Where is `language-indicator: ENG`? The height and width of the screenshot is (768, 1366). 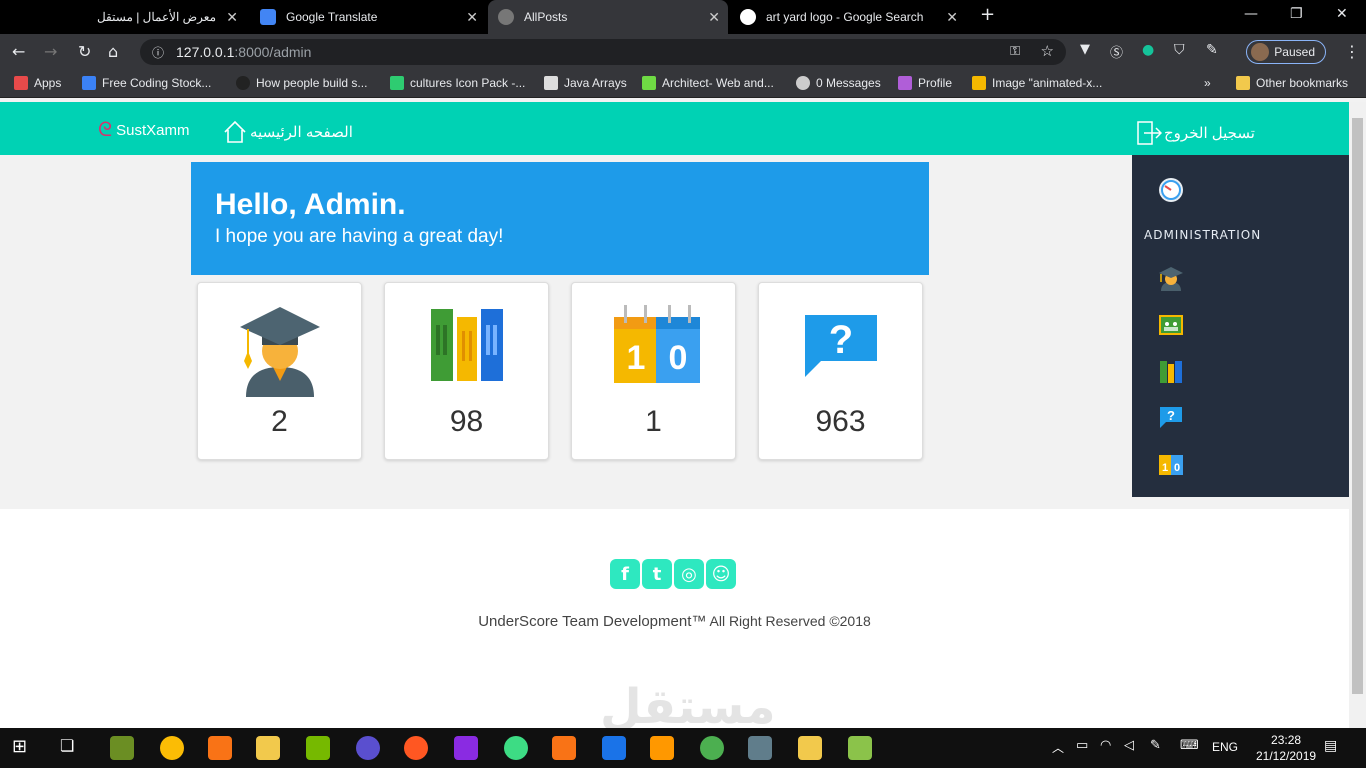 language-indicator: ENG is located at coordinates (1225, 747).